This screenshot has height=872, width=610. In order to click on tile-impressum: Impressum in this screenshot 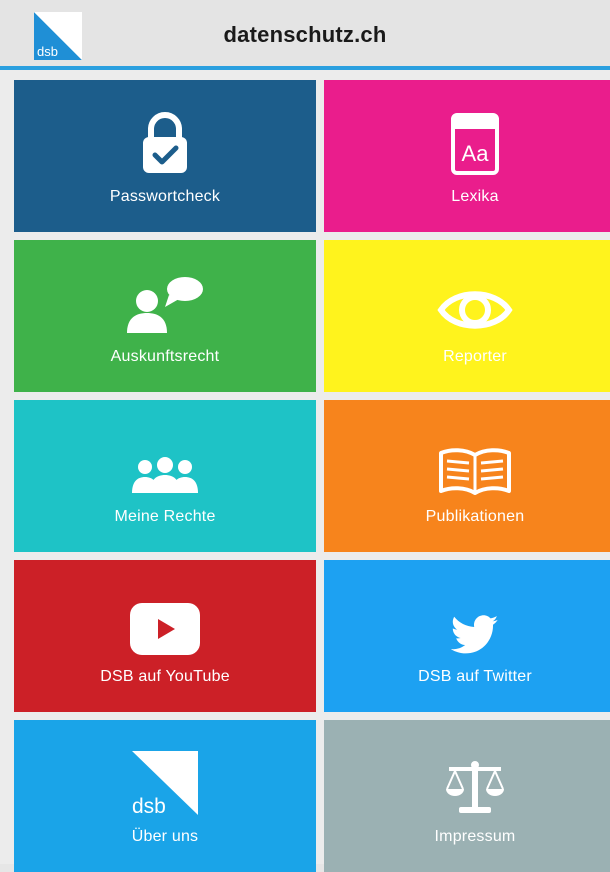, I will do `click(467, 796)`.